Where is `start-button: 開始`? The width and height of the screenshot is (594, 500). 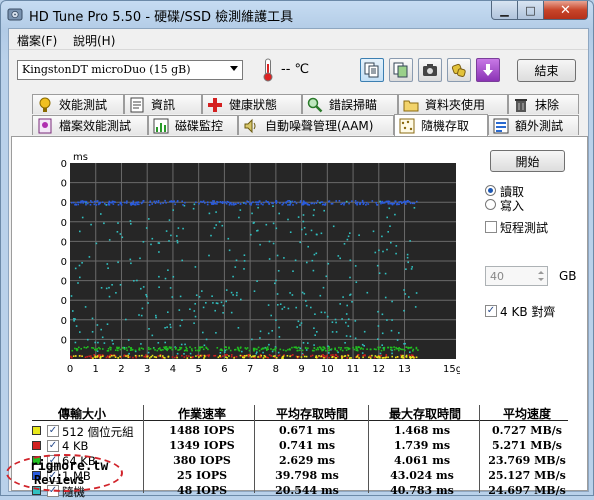 start-button: 開始 is located at coordinates (527, 161).